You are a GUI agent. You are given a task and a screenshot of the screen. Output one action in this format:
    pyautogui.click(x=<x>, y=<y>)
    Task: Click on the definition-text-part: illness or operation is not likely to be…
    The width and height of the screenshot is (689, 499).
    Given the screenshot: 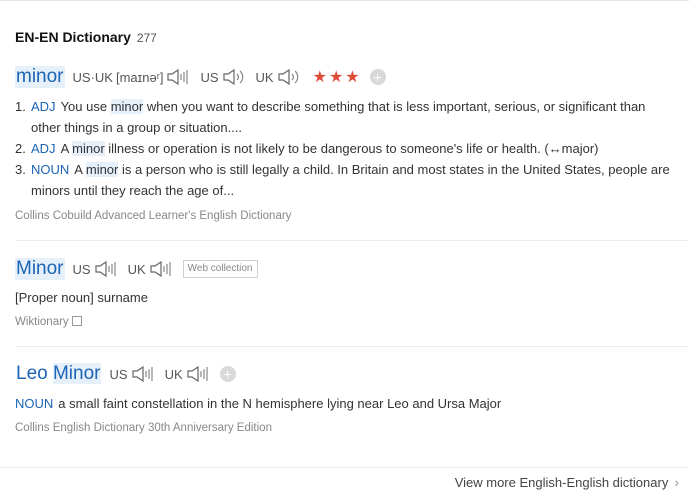 What is the action you would take?
    pyautogui.click(x=351, y=148)
    